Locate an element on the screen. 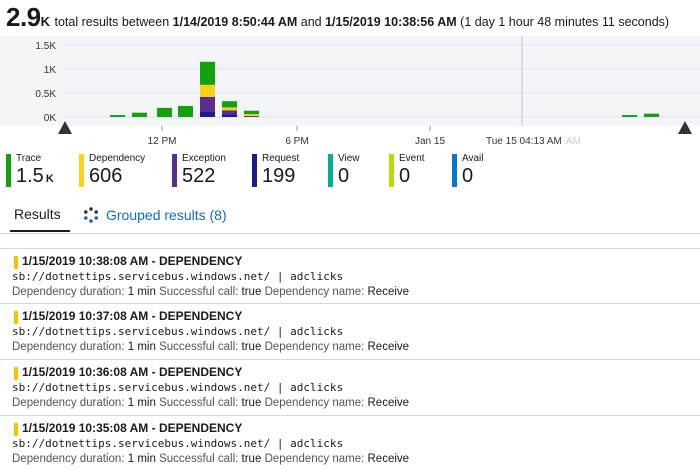  tab-results-underline is located at coordinates (40, 231).